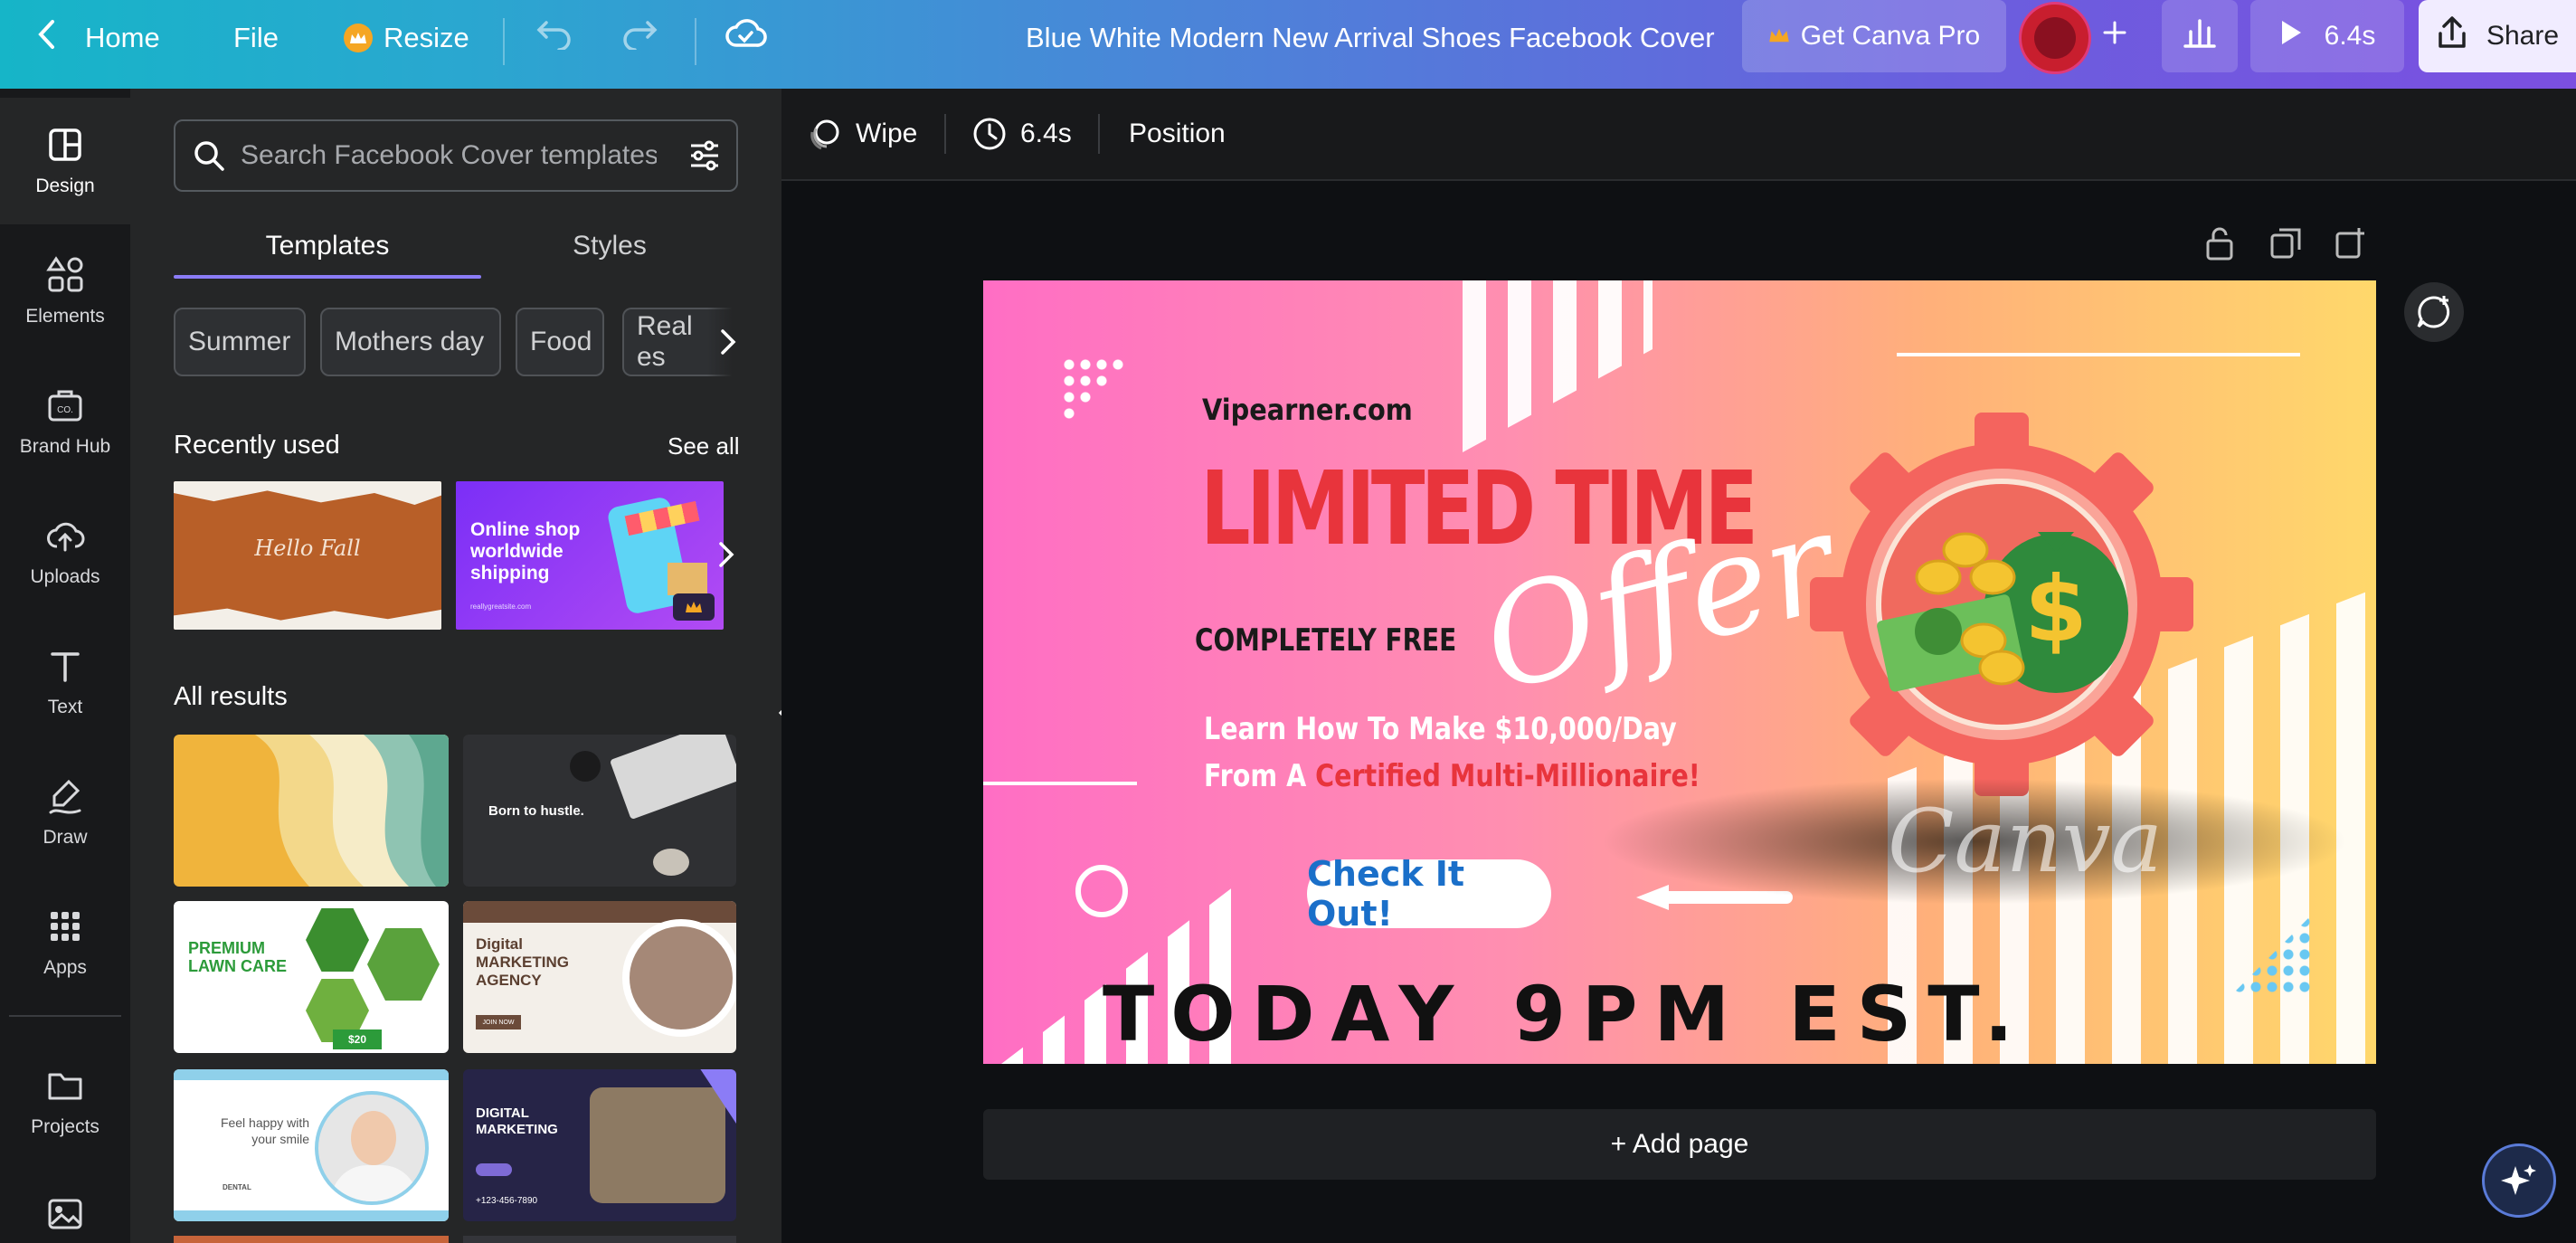  Describe the element at coordinates (1178, 133) in the screenshot. I see `position-button: Position` at that location.